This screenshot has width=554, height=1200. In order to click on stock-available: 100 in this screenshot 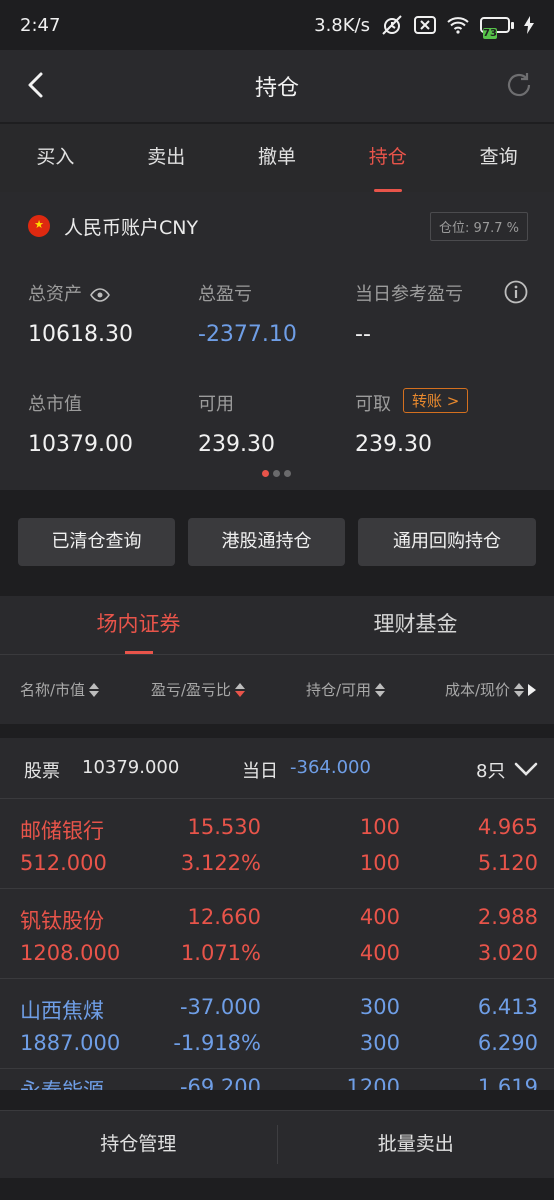, I will do `click(379, 863)`.